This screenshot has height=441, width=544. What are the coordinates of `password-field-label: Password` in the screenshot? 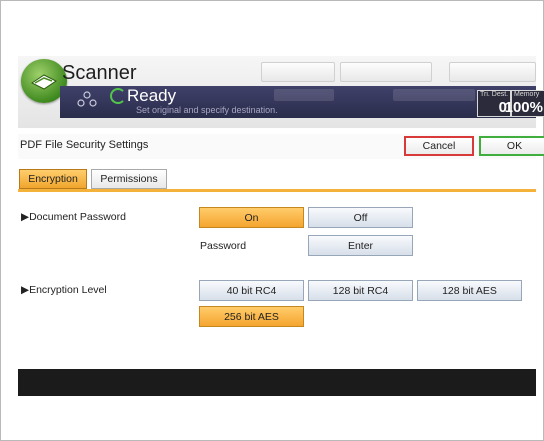 It's located at (223, 246).